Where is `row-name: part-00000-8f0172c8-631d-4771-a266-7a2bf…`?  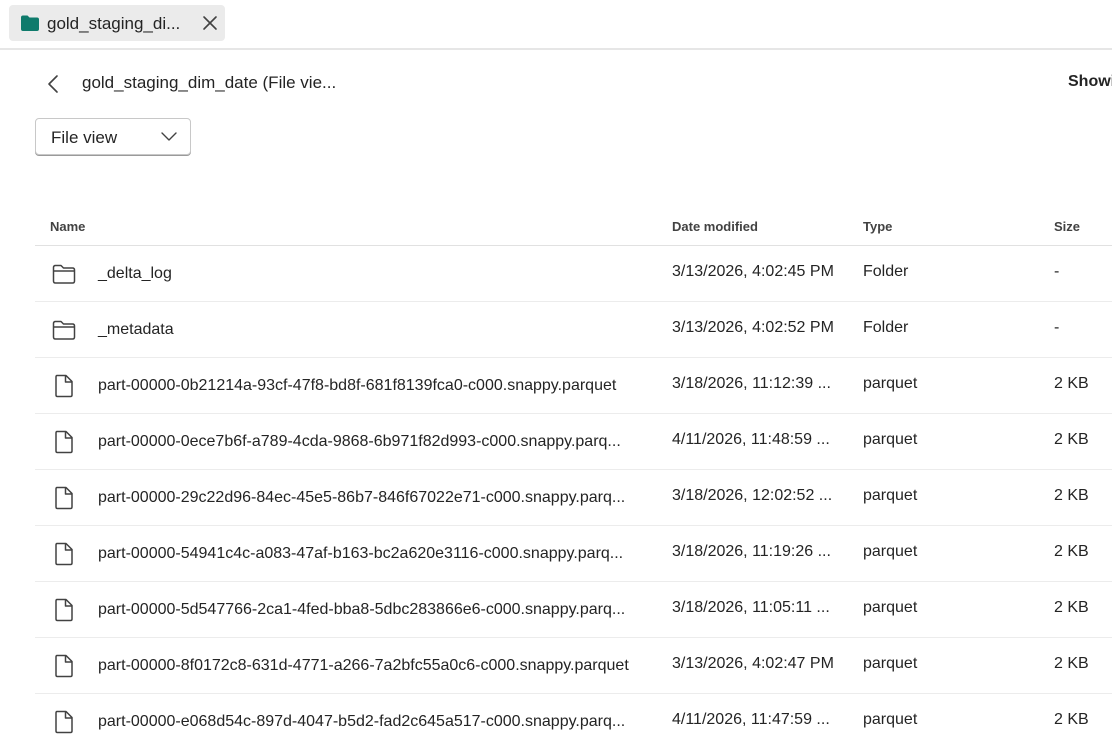
row-name: part-00000-8f0172c8-631d-4771-a266-7a2bf… is located at coordinates (363, 666).